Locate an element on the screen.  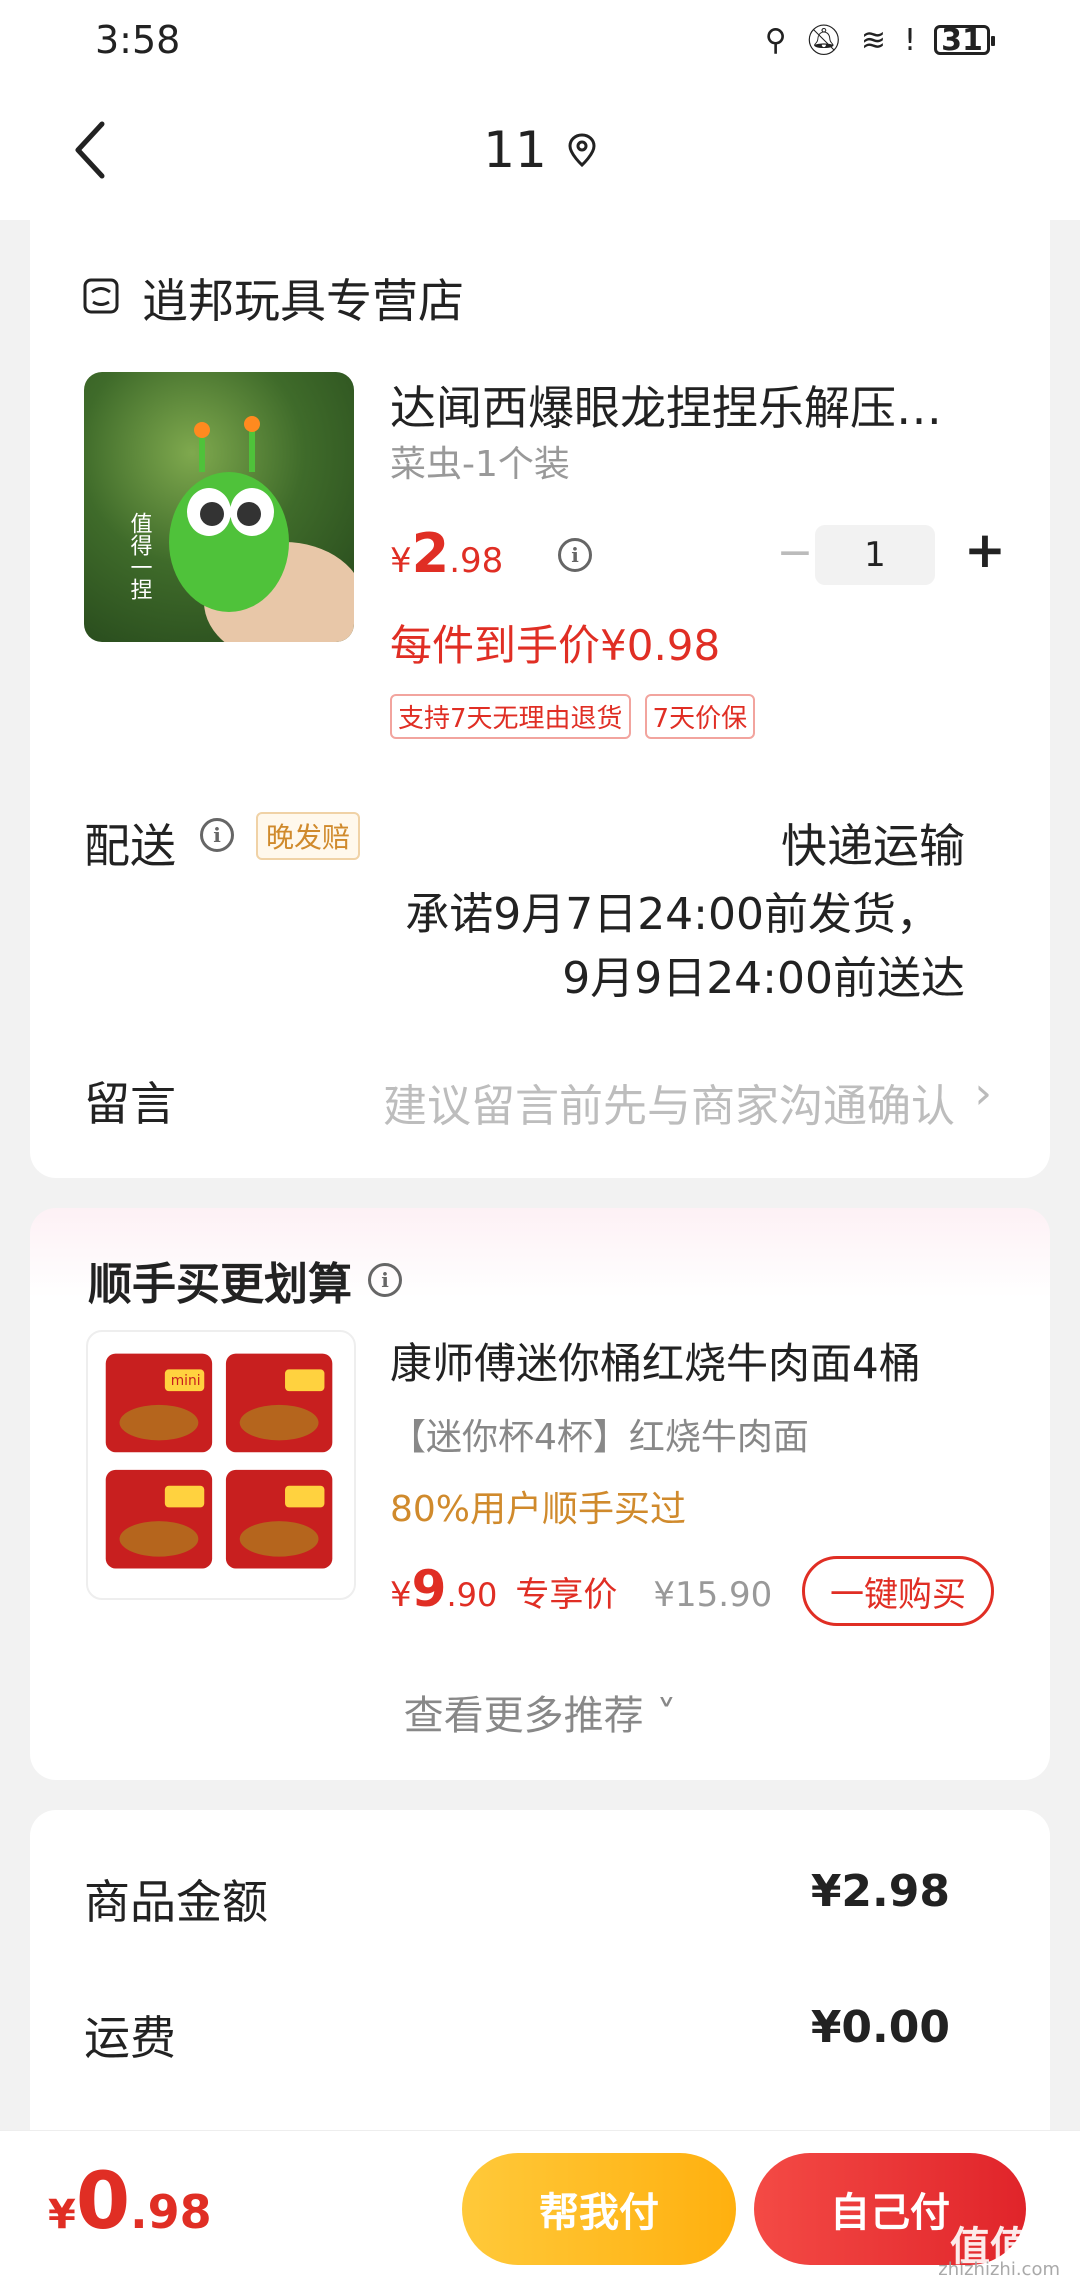
store-icon is located at coordinates (101, 298).